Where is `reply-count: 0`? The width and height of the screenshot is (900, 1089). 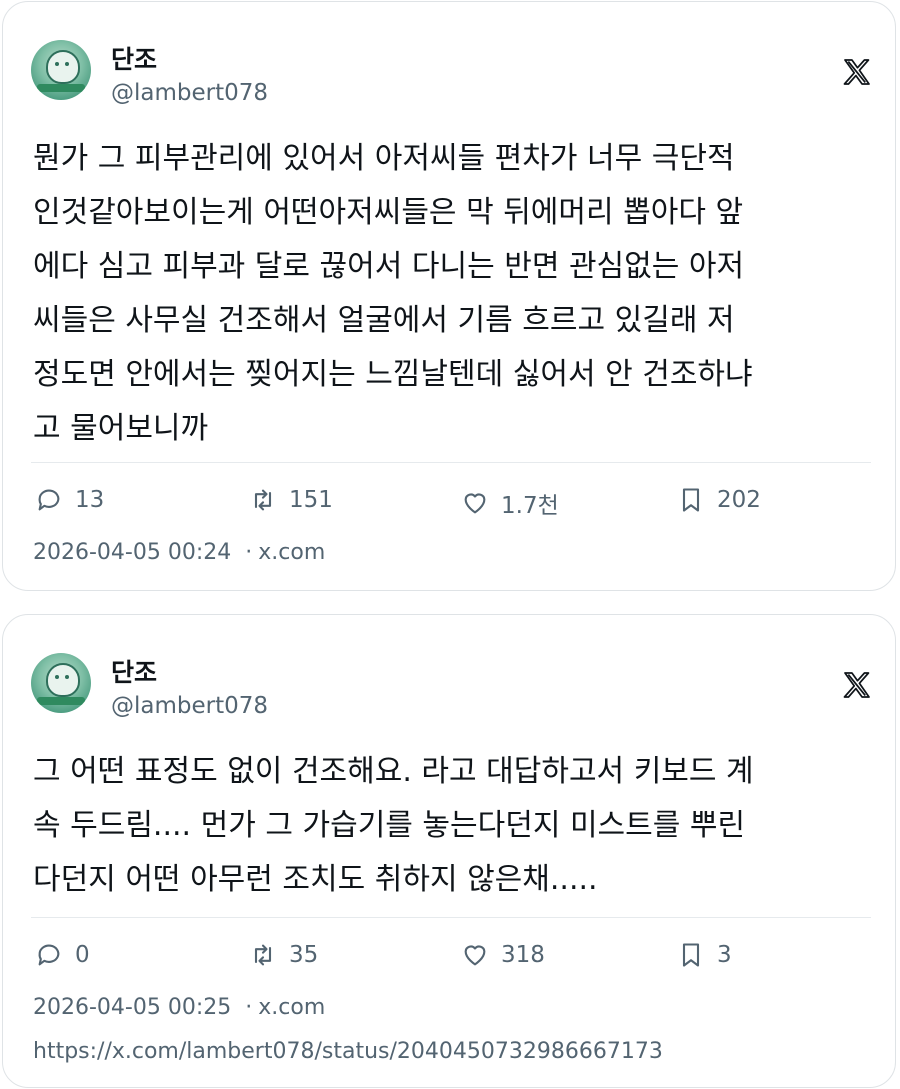
reply-count: 0 is located at coordinates (82, 955).